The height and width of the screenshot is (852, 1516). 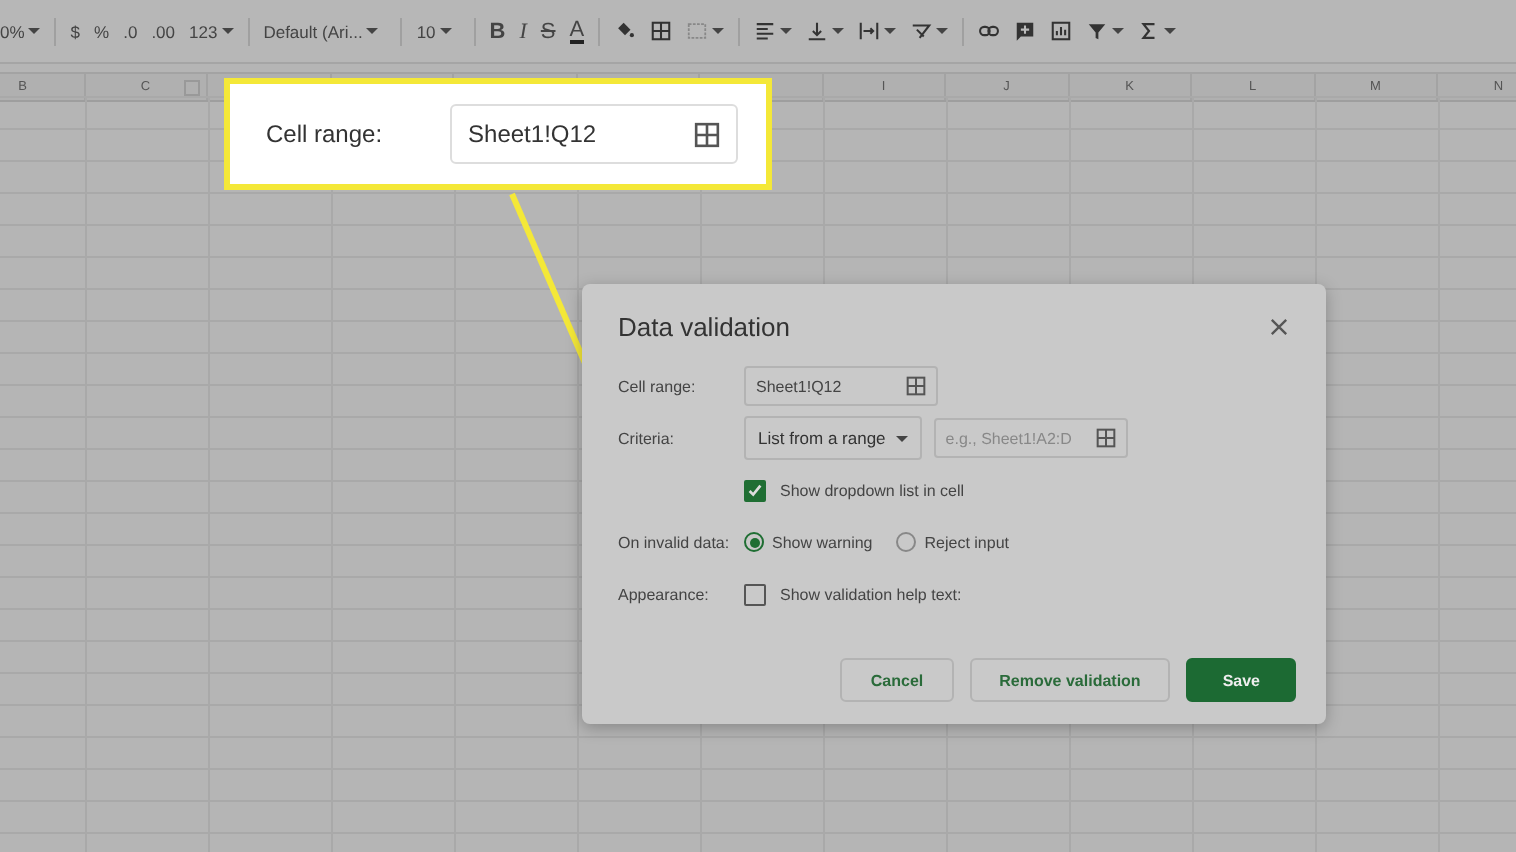 What do you see at coordinates (697, 31) in the screenshot?
I see `merge-cells-icon` at bounding box center [697, 31].